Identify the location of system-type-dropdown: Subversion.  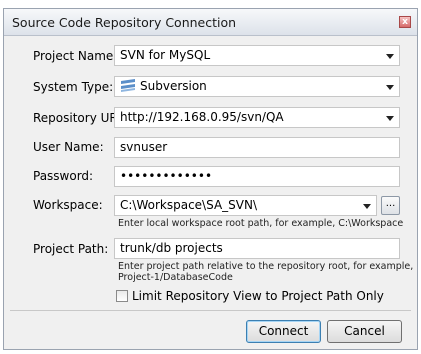
(257, 86).